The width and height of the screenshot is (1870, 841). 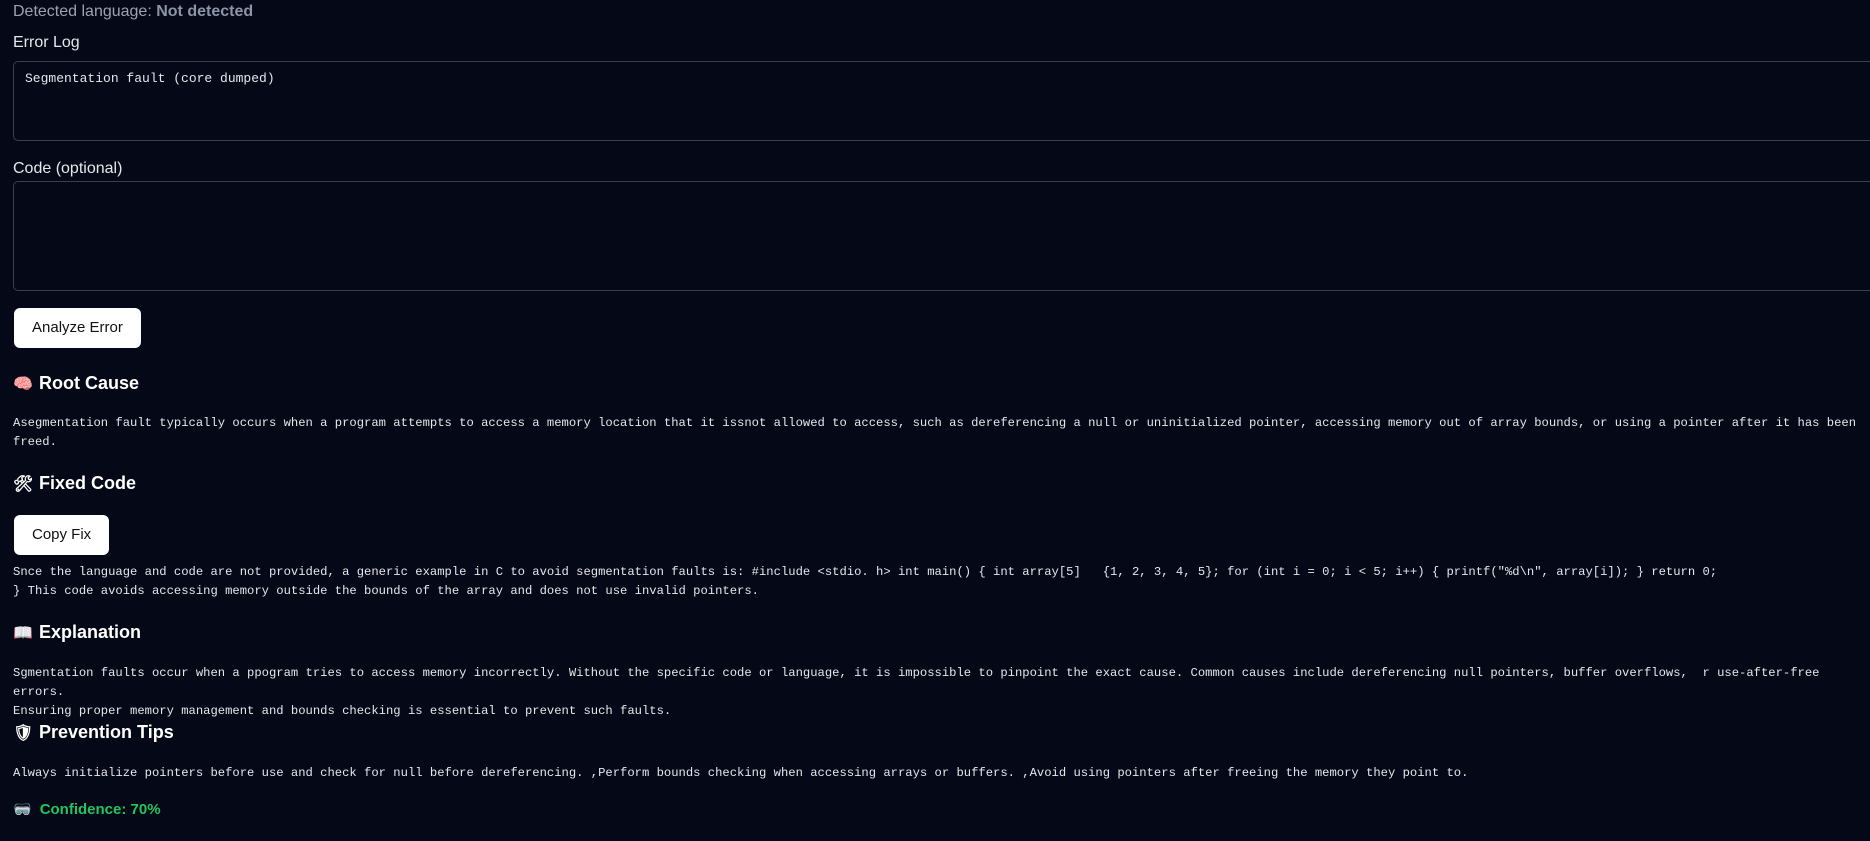 I want to click on fixed-code-heading: 🛠 Fixed Code, so click(x=74, y=483).